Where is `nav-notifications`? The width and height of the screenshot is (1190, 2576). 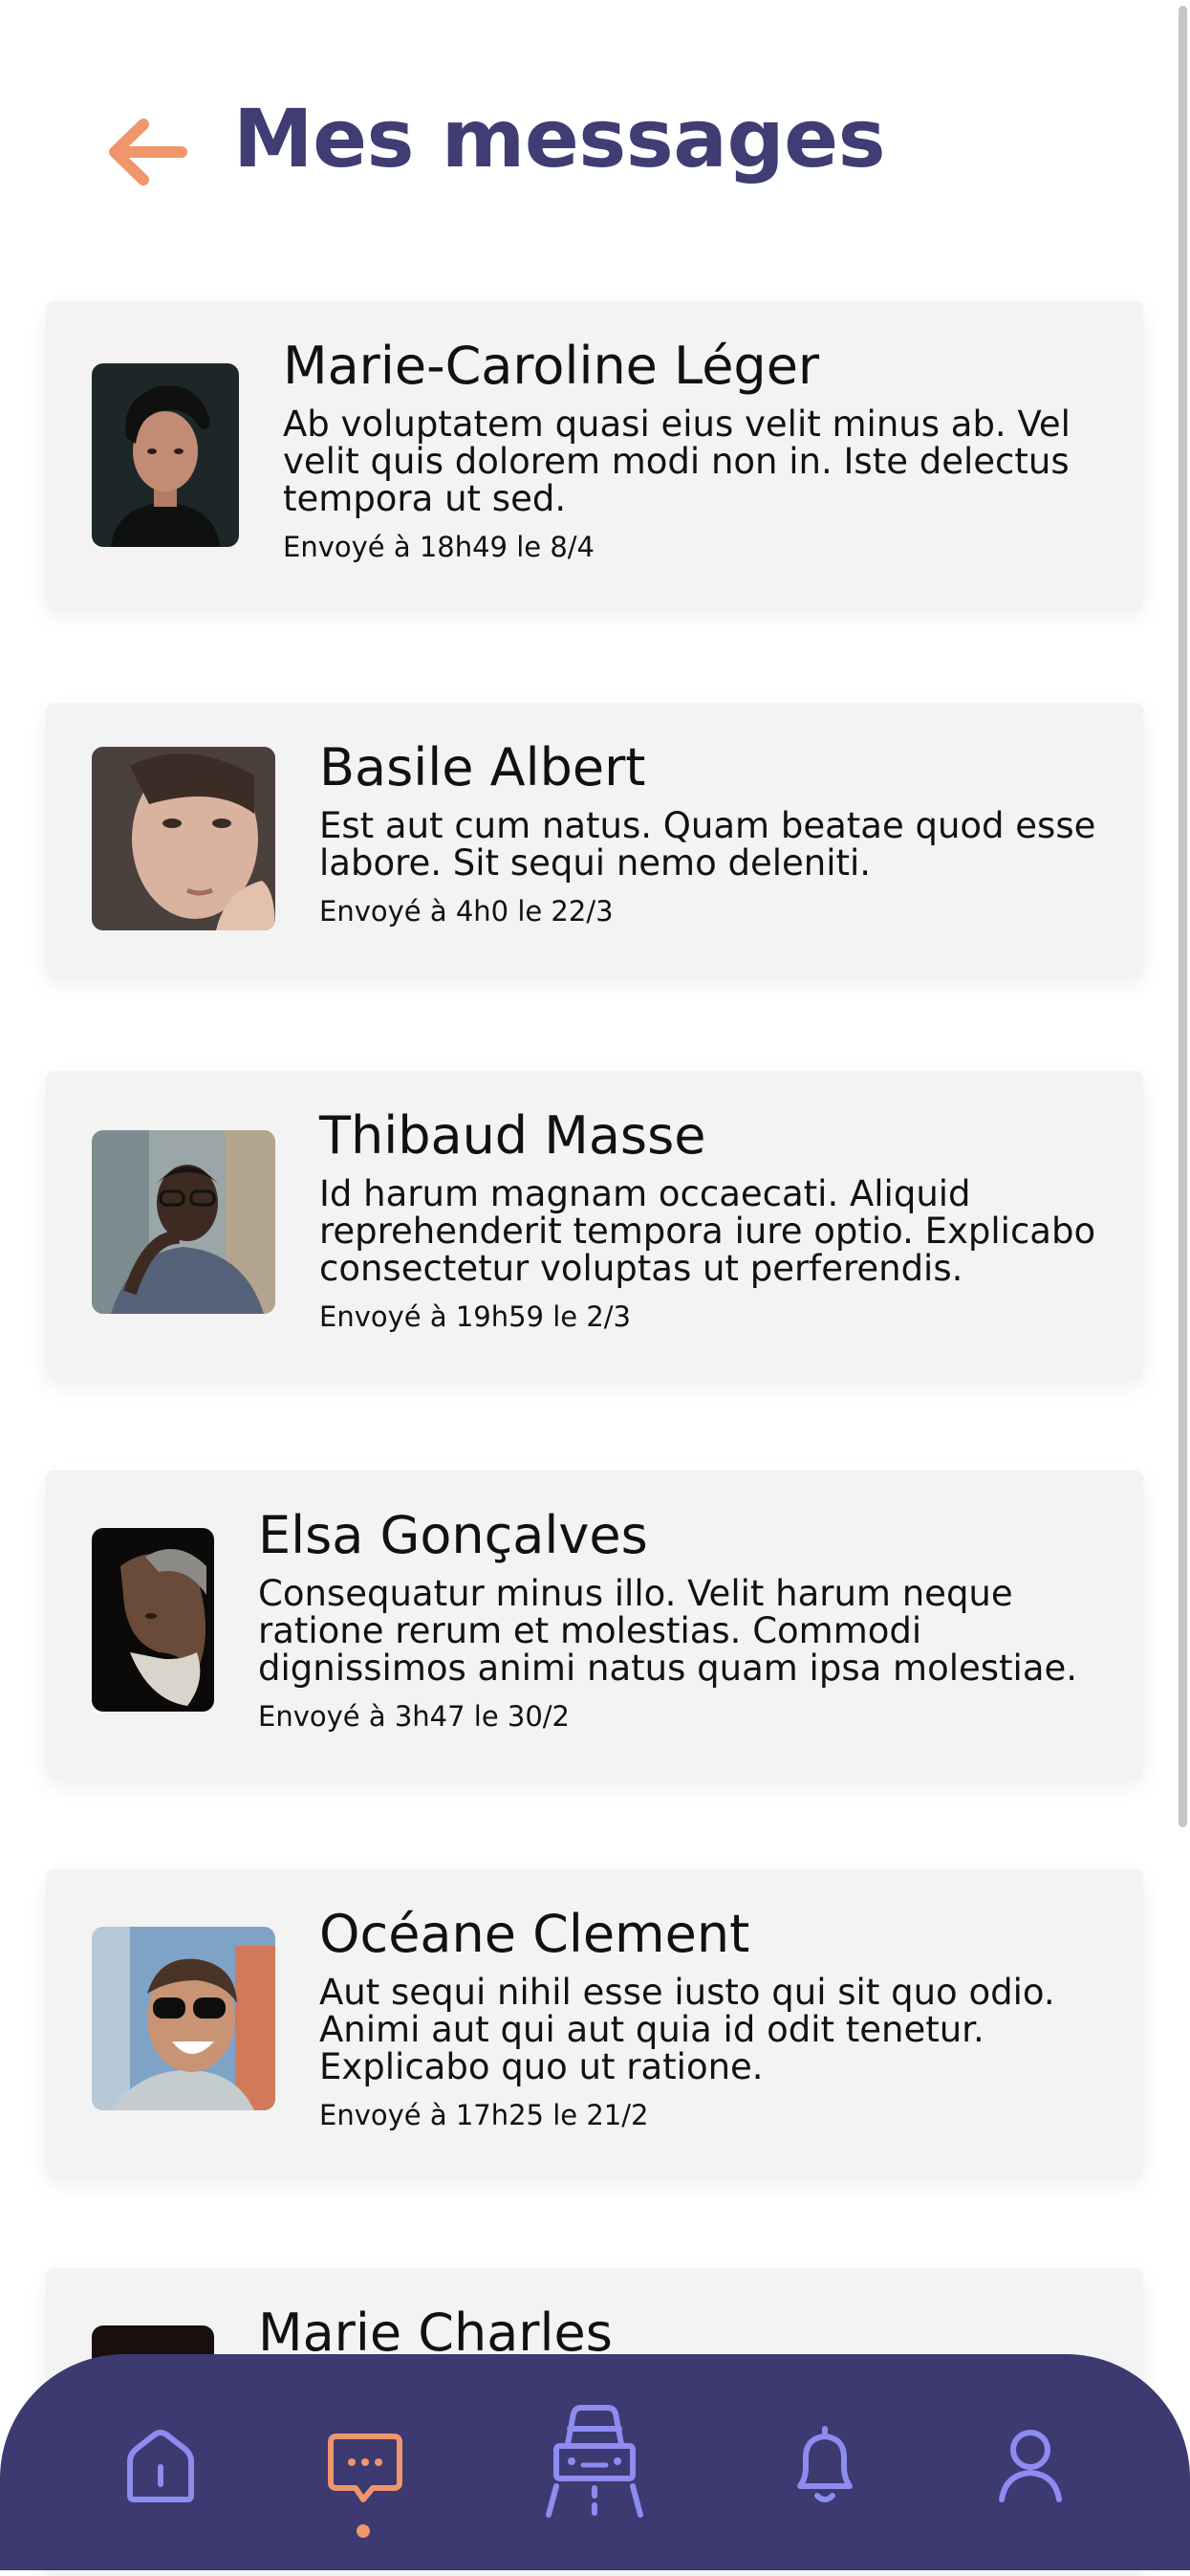
nav-notifications is located at coordinates (825, 2465).